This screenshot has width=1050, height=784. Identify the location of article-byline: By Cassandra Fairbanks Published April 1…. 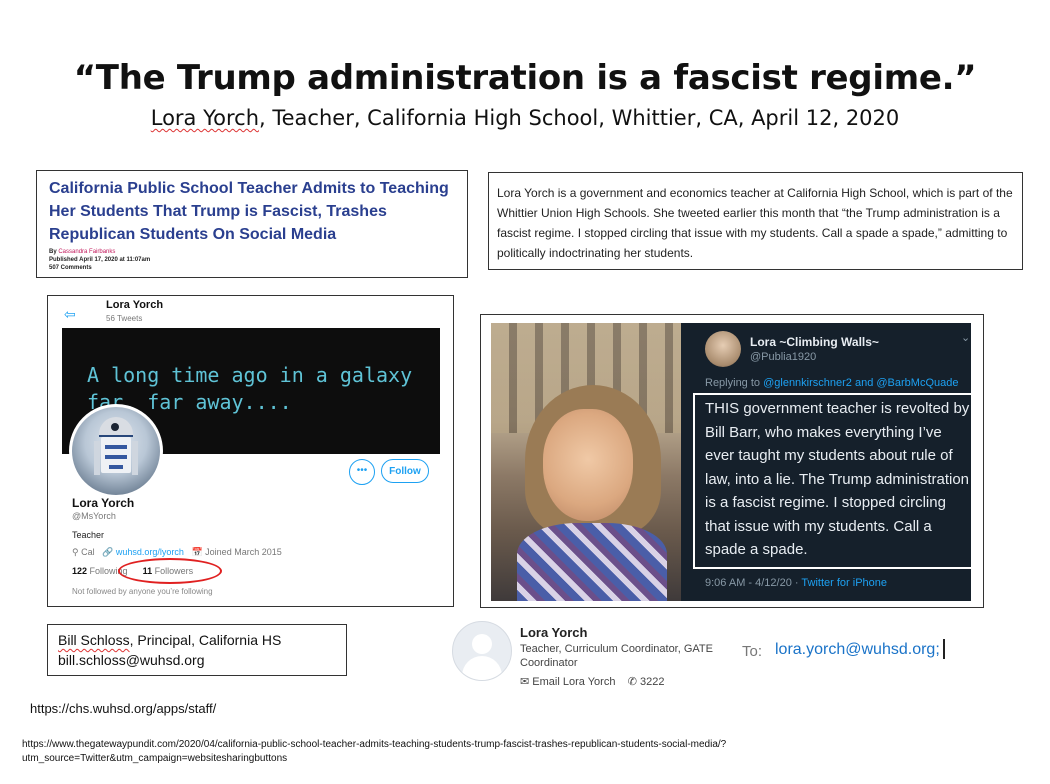
(99, 260).